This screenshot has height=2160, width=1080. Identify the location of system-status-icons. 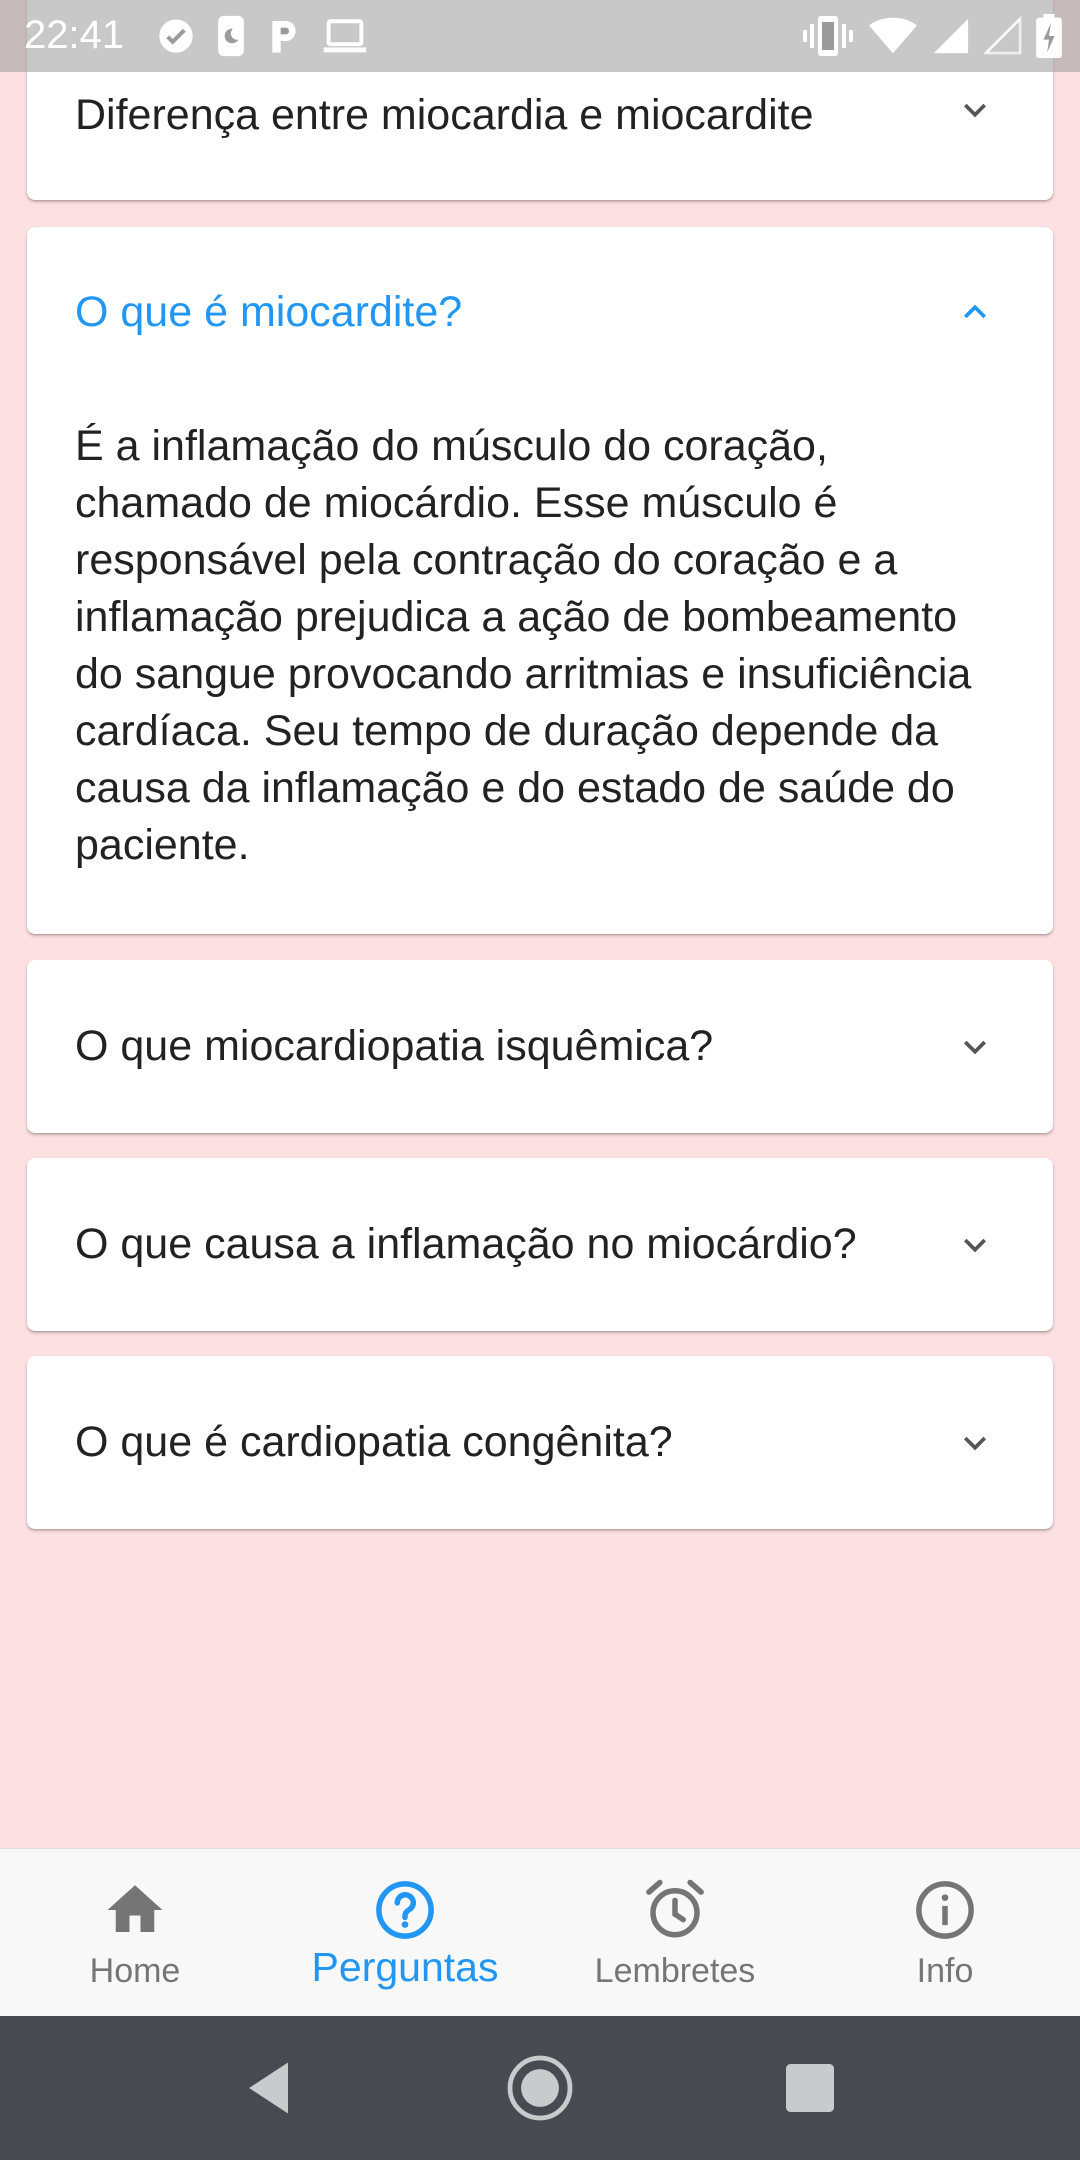
(932, 36).